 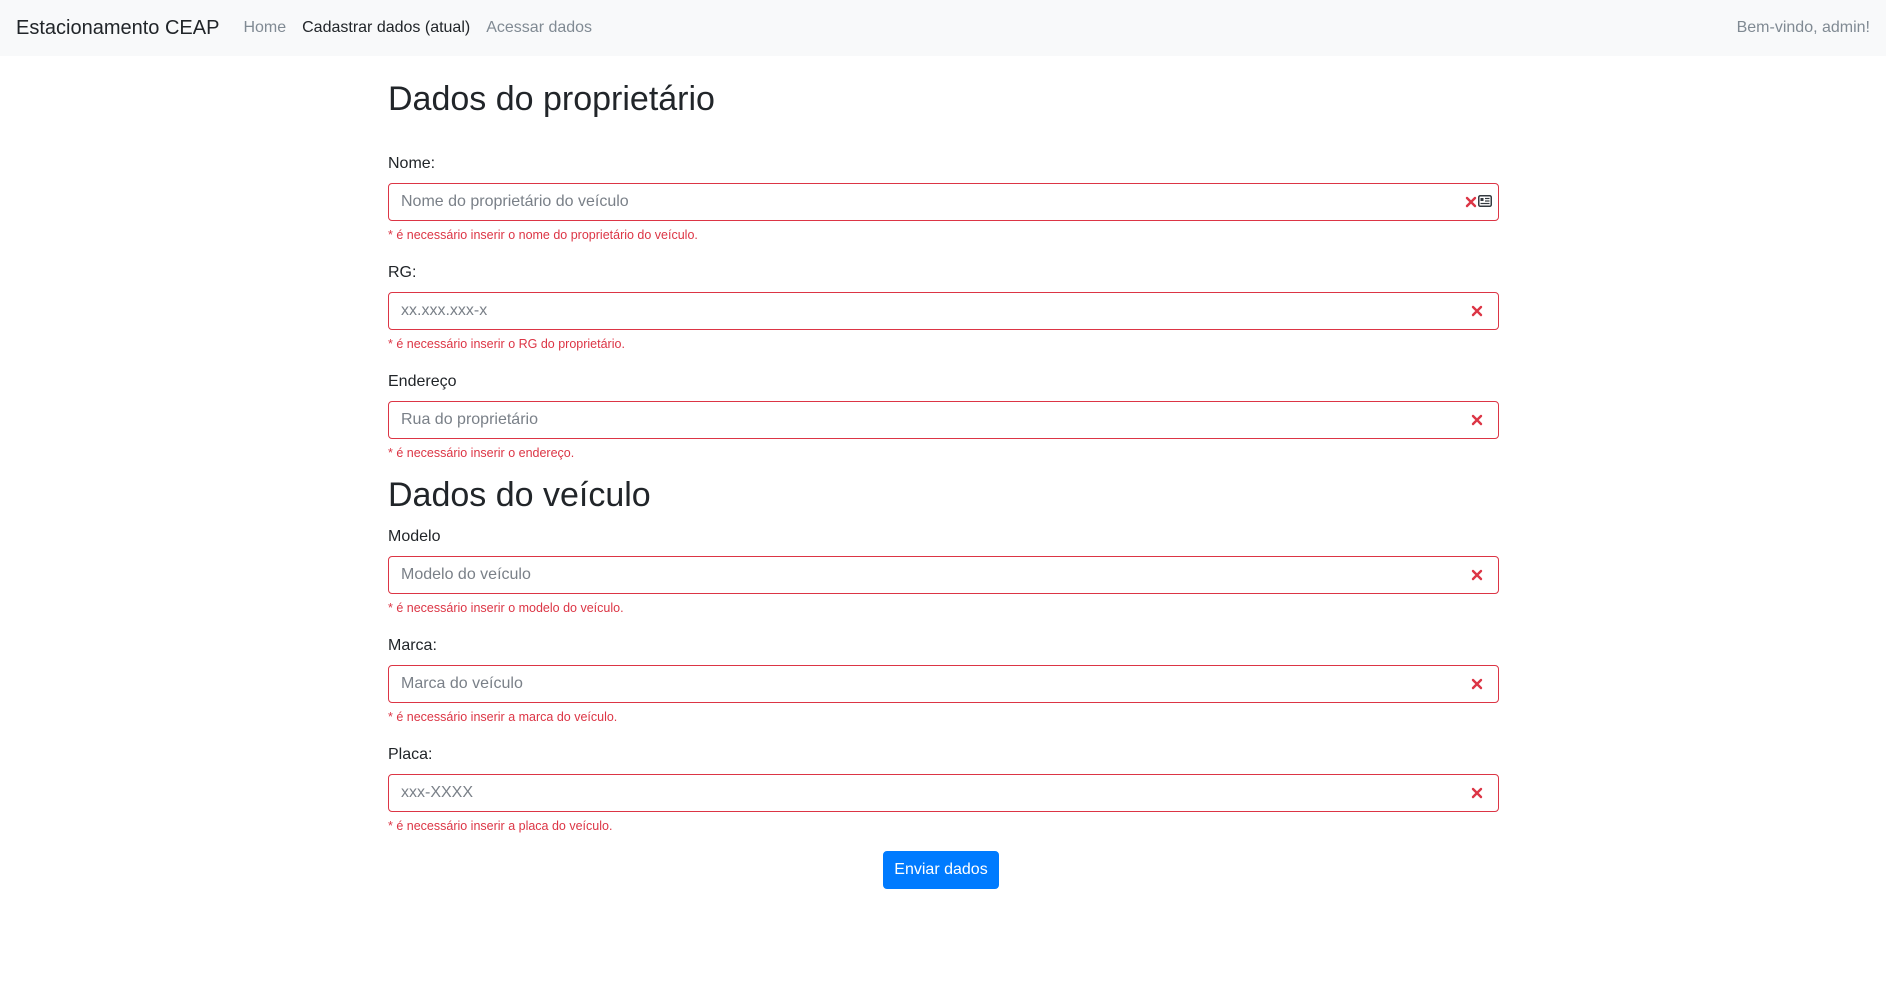 What do you see at coordinates (941, 870) in the screenshot?
I see `submit-button: Enviar dados` at bounding box center [941, 870].